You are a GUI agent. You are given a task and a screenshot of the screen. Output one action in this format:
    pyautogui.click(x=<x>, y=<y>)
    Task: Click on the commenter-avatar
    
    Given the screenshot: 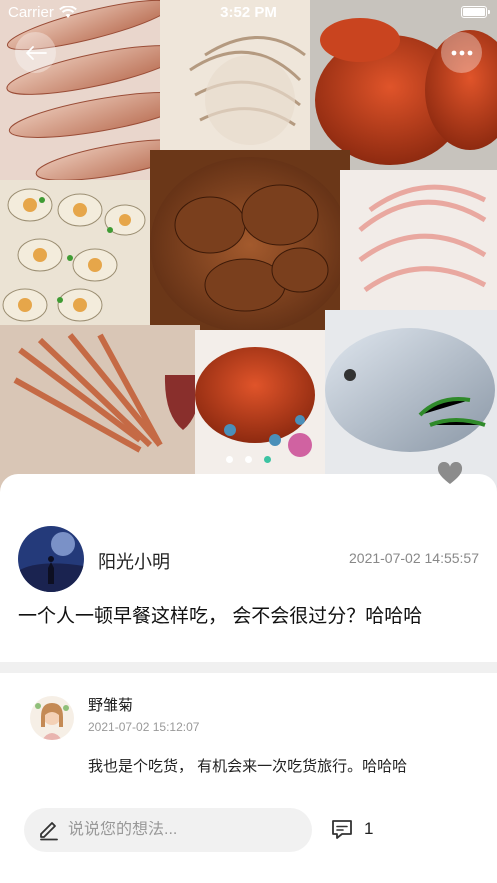 What is the action you would take?
    pyautogui.click(x=52, y=718)
    